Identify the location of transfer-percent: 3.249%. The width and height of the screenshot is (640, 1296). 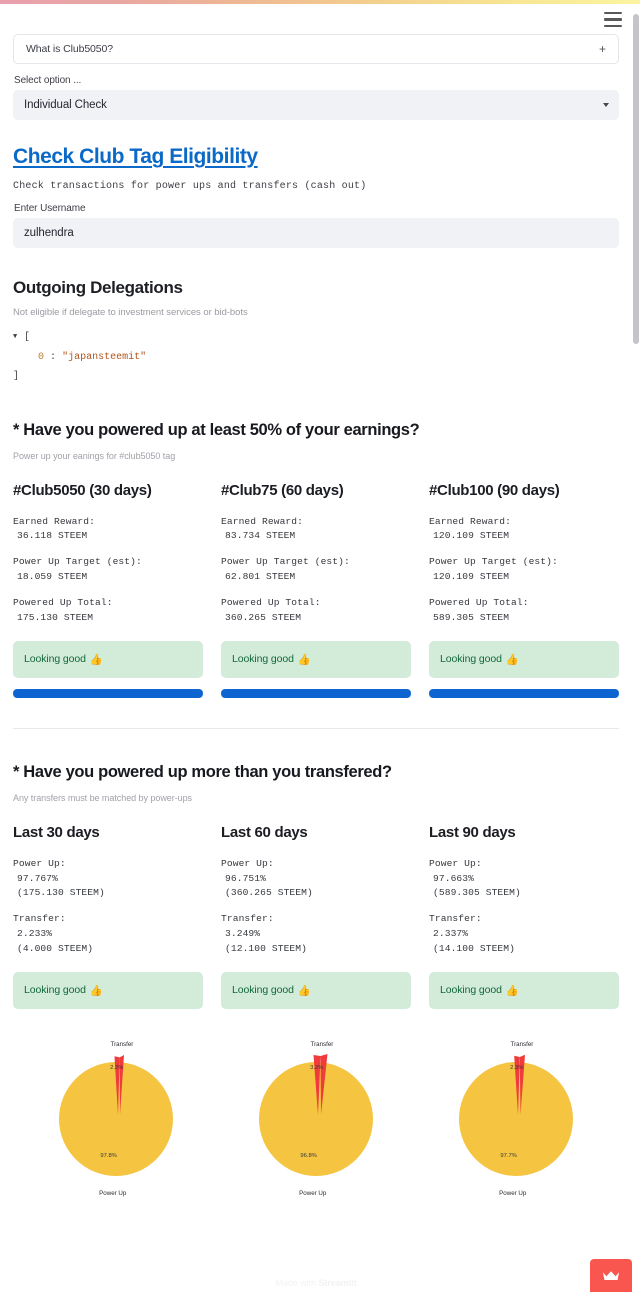
(243, 934).